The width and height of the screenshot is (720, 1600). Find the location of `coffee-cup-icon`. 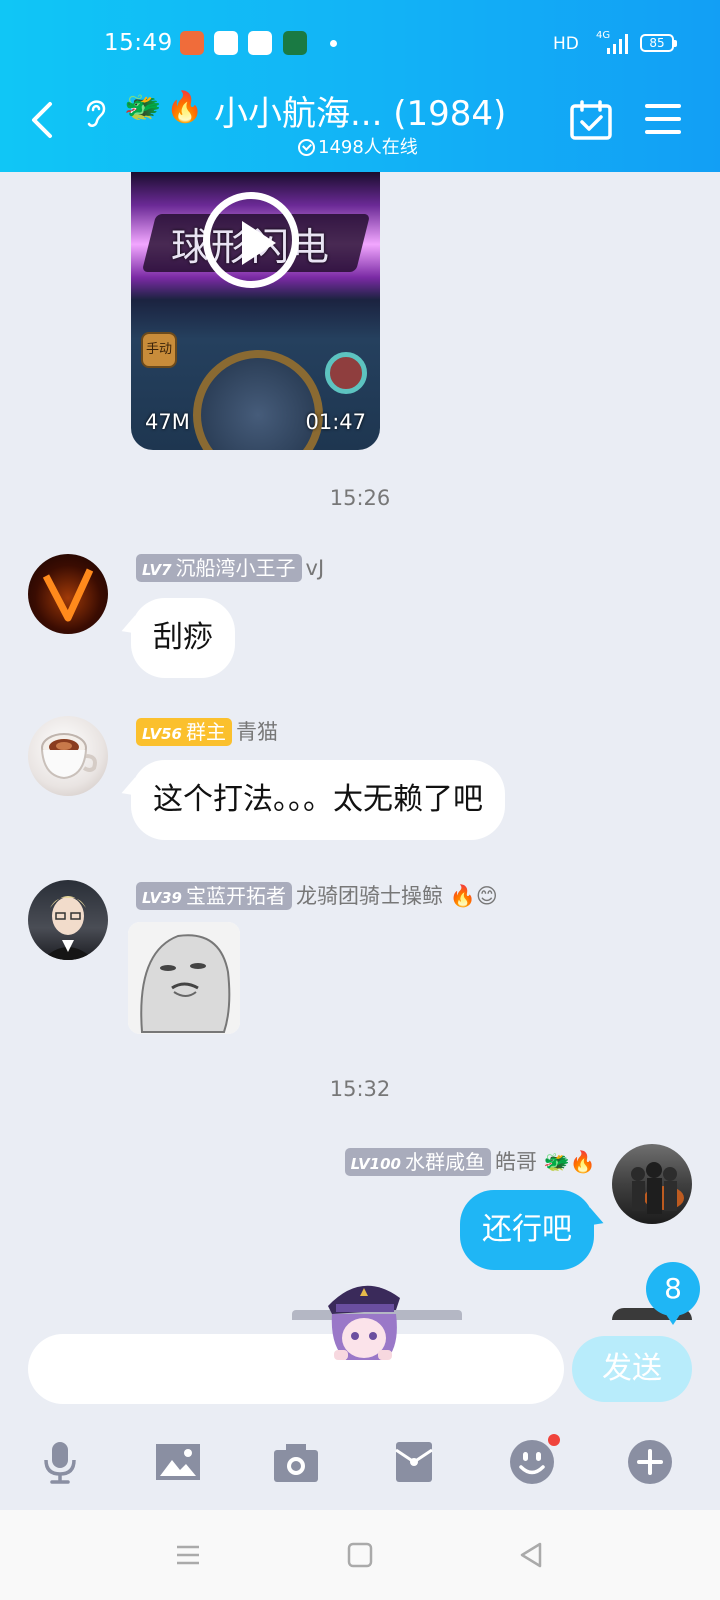

coffee-cup-icon is located at coordinates (69, 756).